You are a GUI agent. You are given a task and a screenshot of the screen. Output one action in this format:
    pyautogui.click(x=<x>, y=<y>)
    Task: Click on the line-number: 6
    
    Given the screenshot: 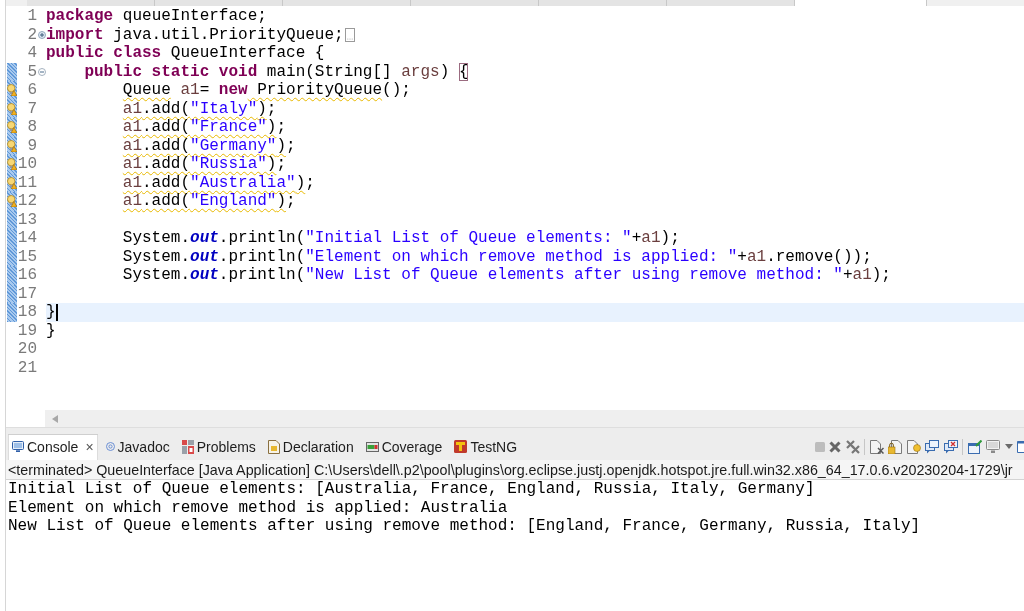 What is the action you would take?
    pyautogui.click(x=32, y=90)
    